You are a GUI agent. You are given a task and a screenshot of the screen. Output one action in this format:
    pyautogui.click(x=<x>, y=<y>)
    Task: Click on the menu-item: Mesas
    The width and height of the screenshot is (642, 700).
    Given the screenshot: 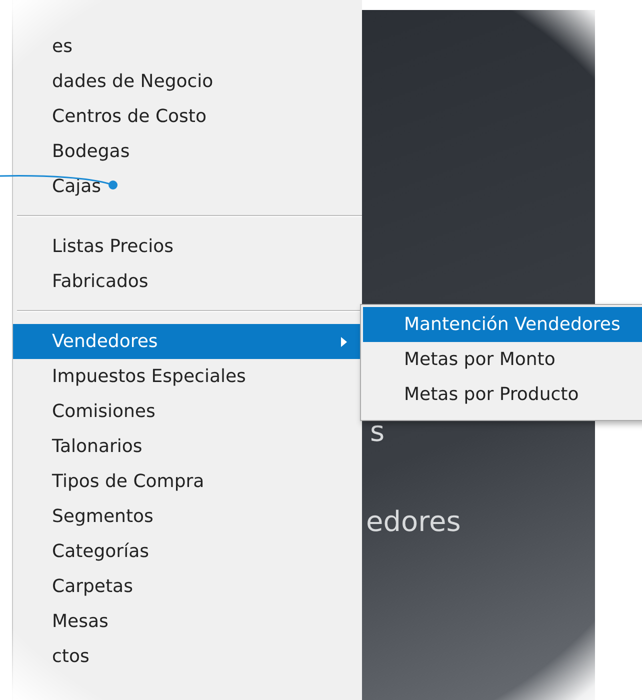 What is the action you would take?
    pyautogui.click(x=187, y=621)
    